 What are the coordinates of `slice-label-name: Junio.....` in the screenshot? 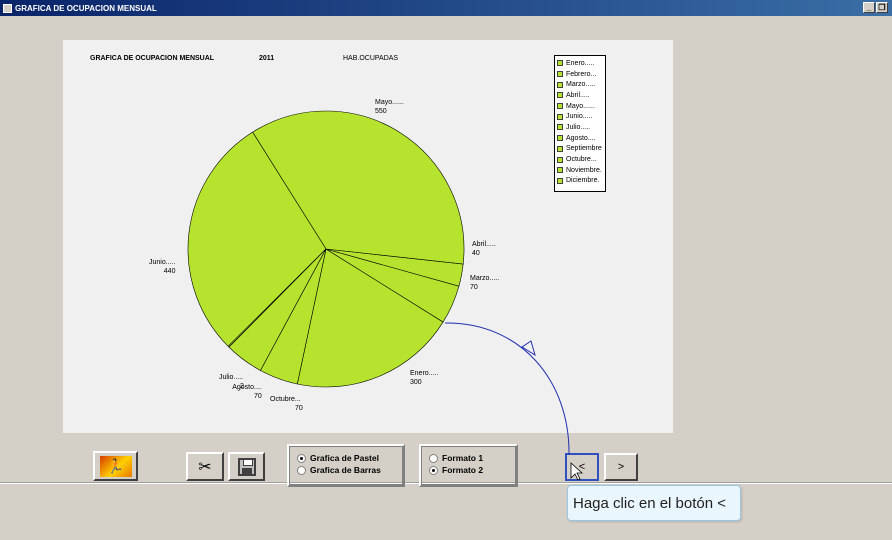 It's located at (162, 262).